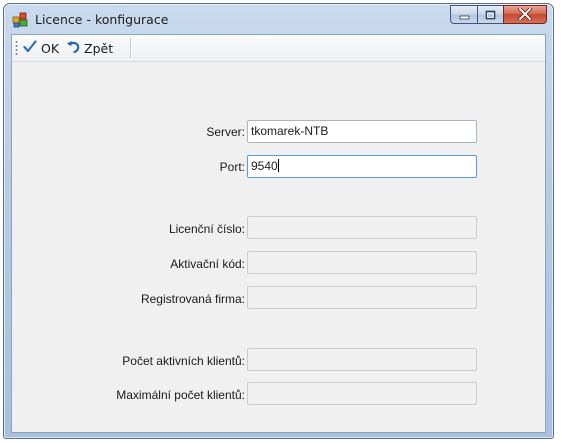 This screenshot has height=443, width=561. Describe the element at coordinates (362, 166) in the screenshot. I see `port-input: 9540` at that location.